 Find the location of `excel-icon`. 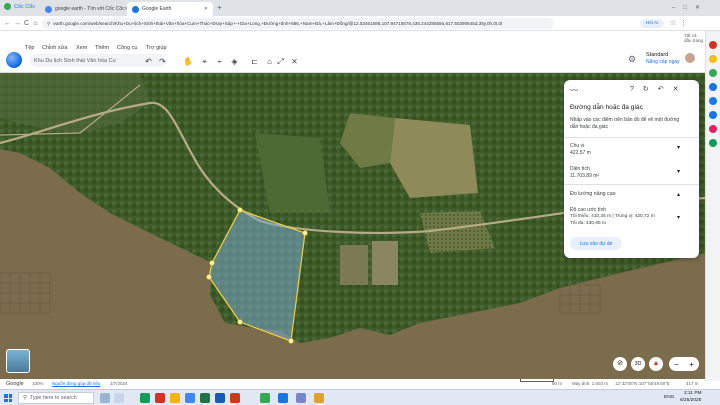

excel-icon is located at coordinates (205, 398).